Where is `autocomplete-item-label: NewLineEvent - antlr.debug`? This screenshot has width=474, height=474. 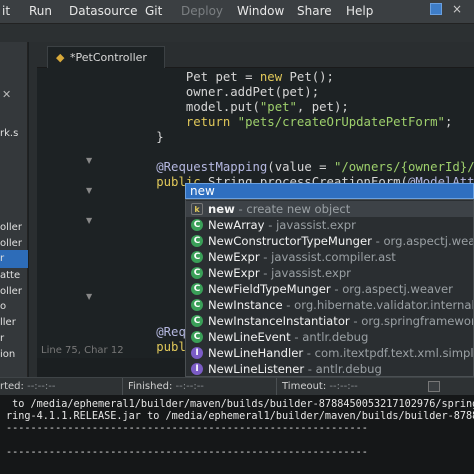 autocomplete-item-label: NewLineEvent - antlr.debug is located at coordinates (288, 337).